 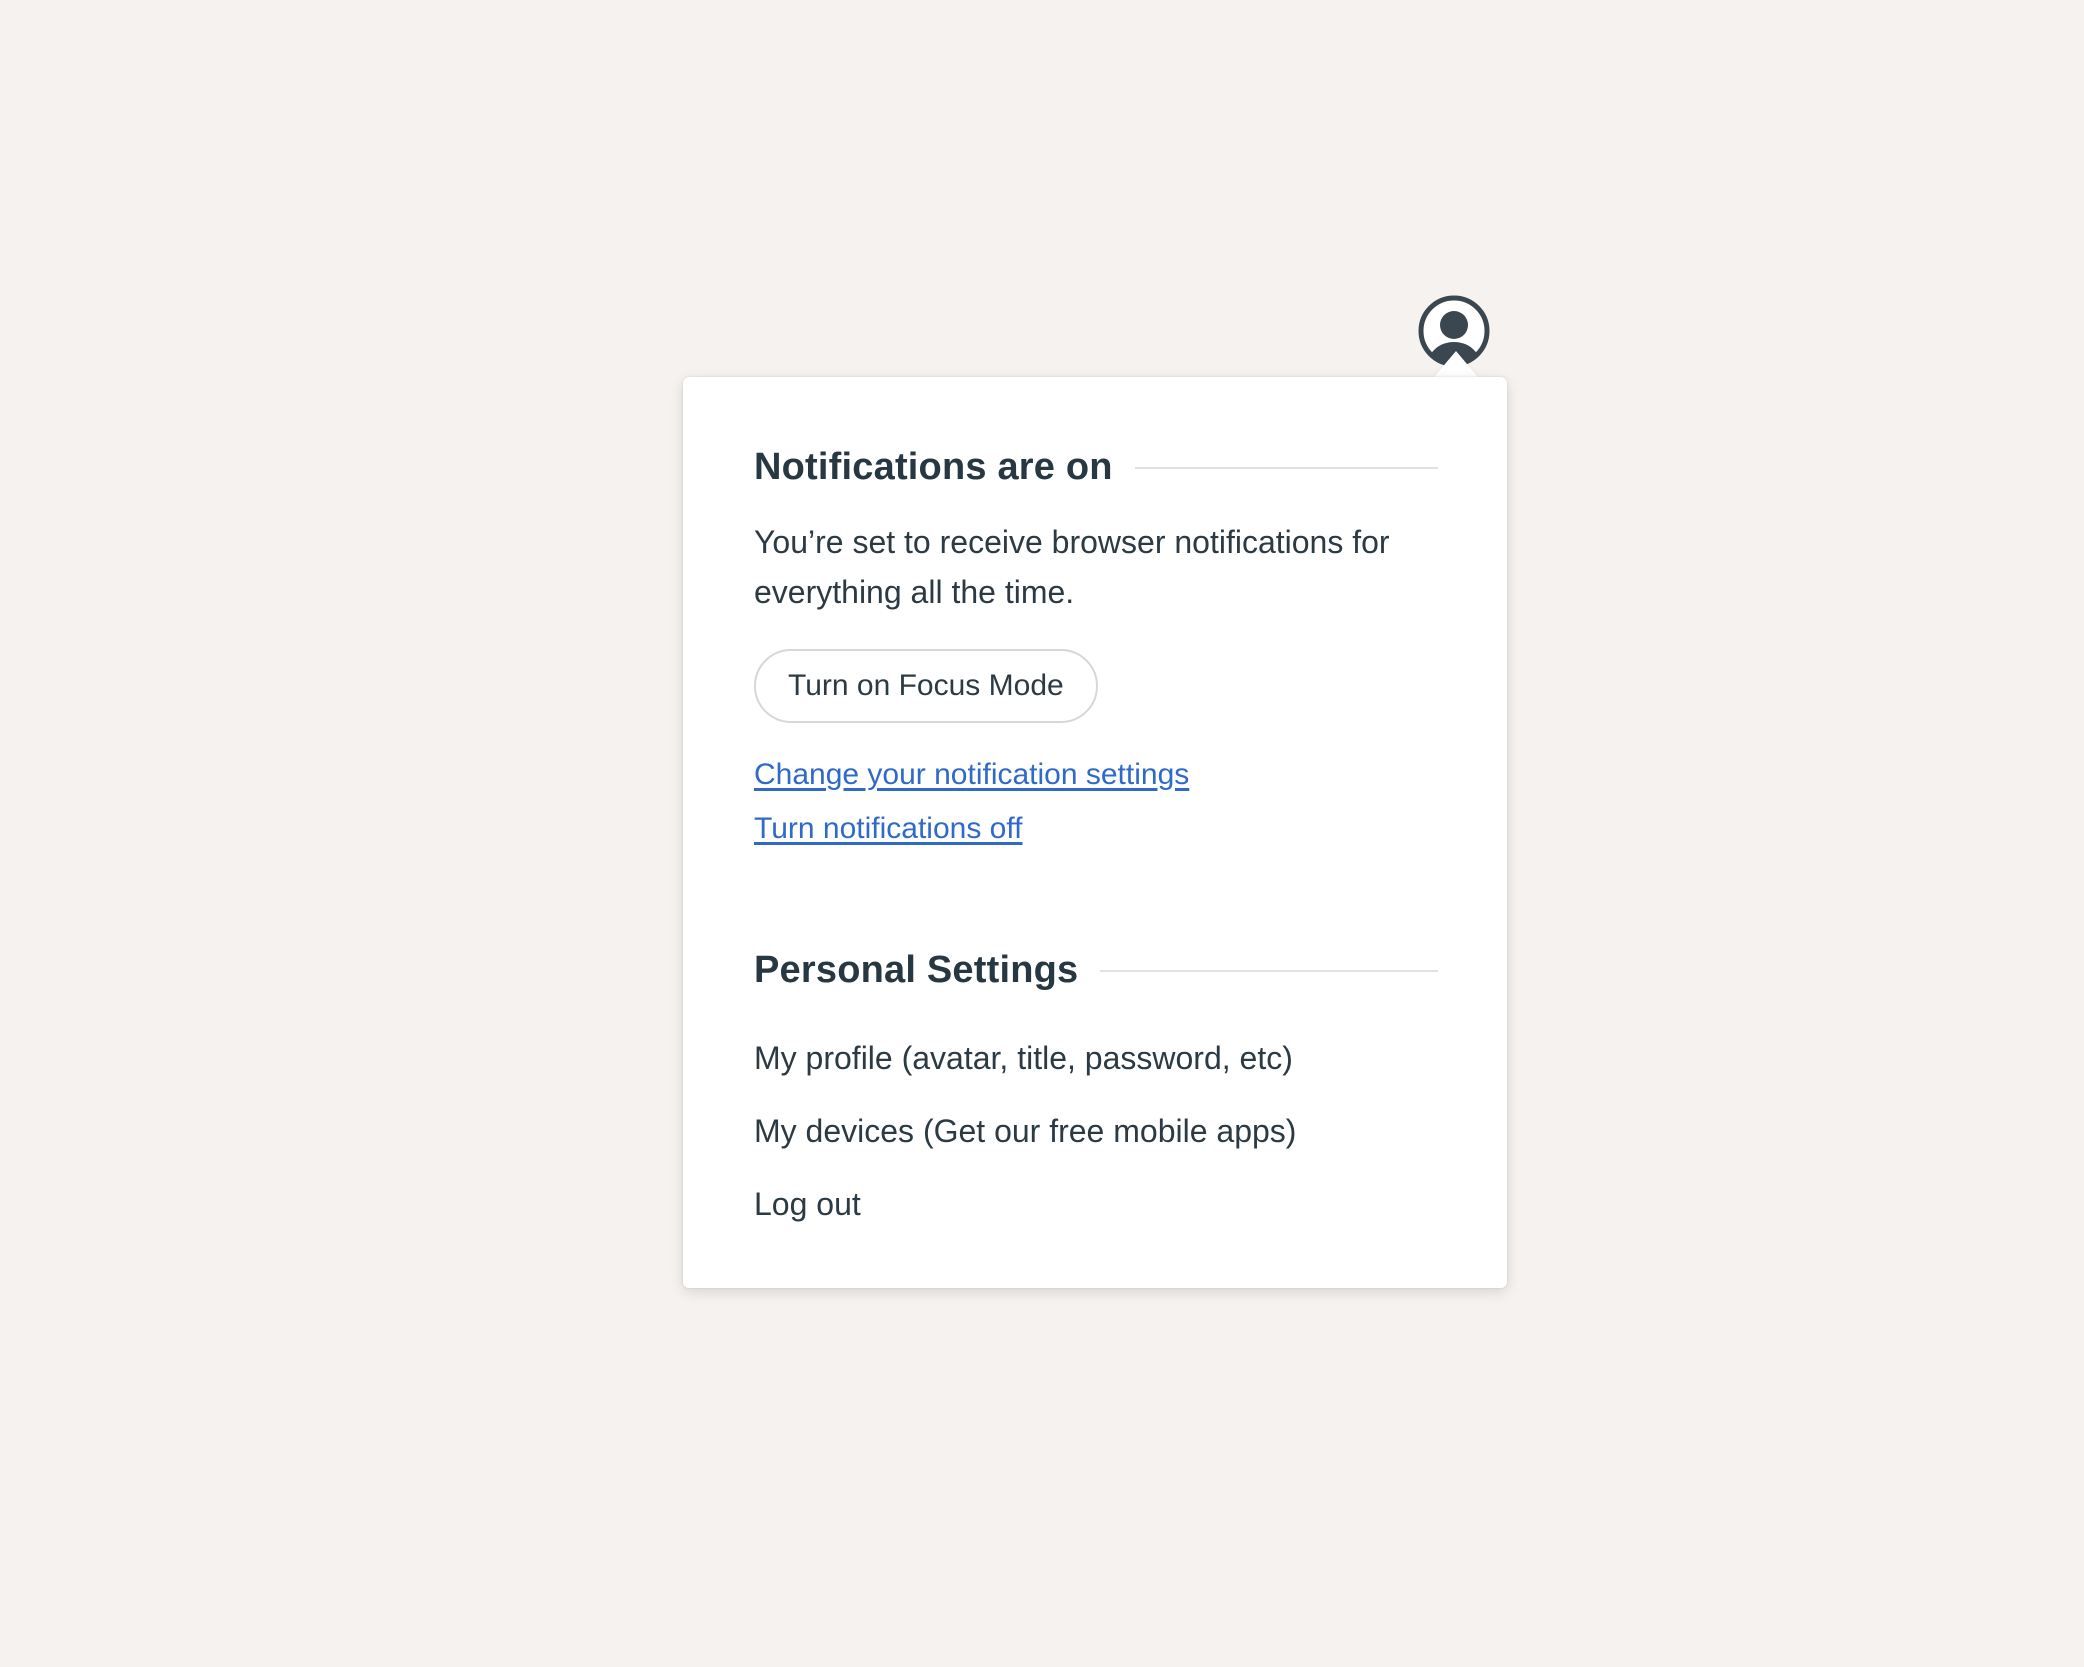 I want to click on menu-item-my-devices: My devices (Get our free mobile apps), so click(x=1025, y=1131).